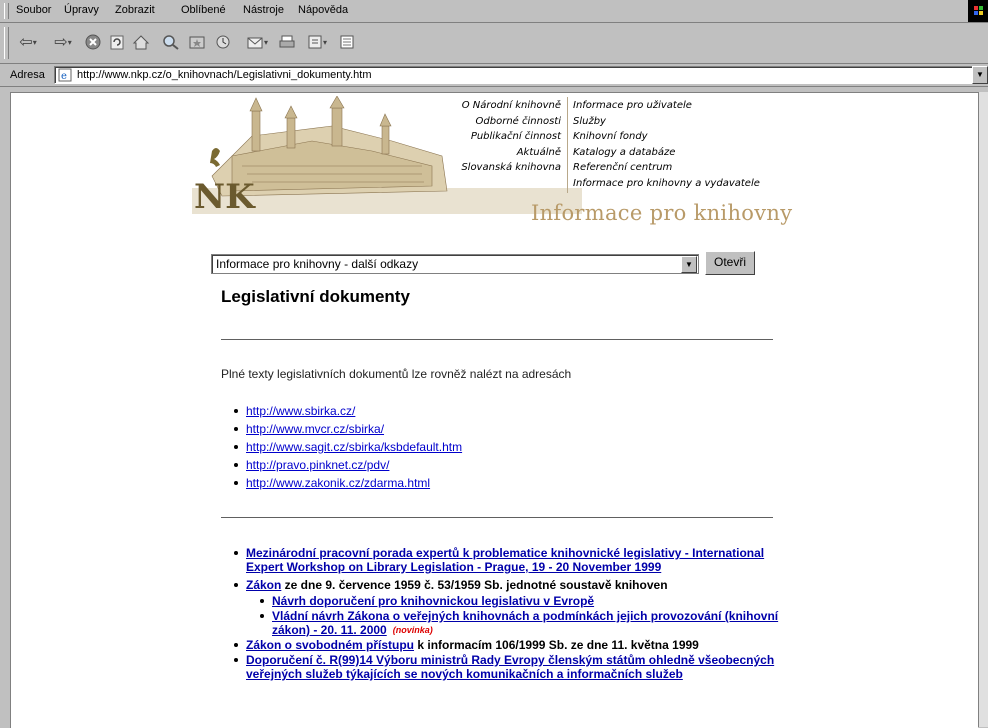 The image size is (988, 728). Describe the element at coordinates (317, 465) in the screenshot. I see `link-pinknet: http://pravo.pinknet.cz/pdv/` at that location.